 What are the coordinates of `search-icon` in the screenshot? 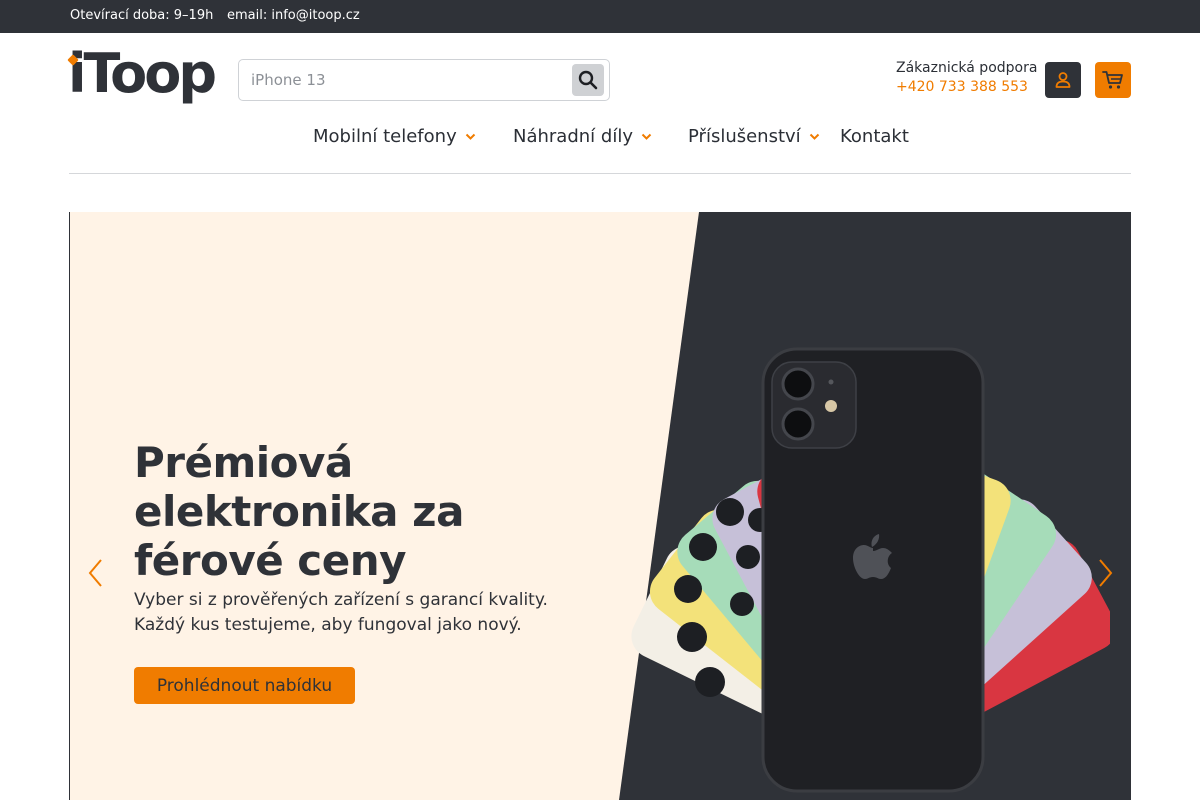 It's located at (588, 80).